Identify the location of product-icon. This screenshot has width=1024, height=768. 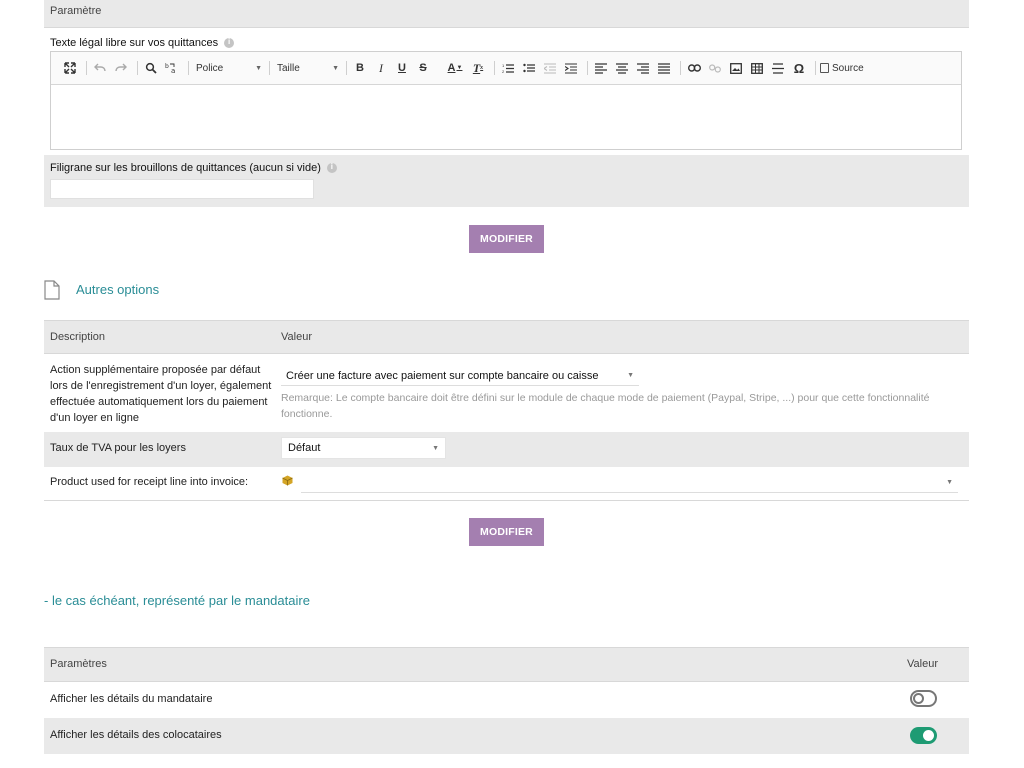
(287, 482).